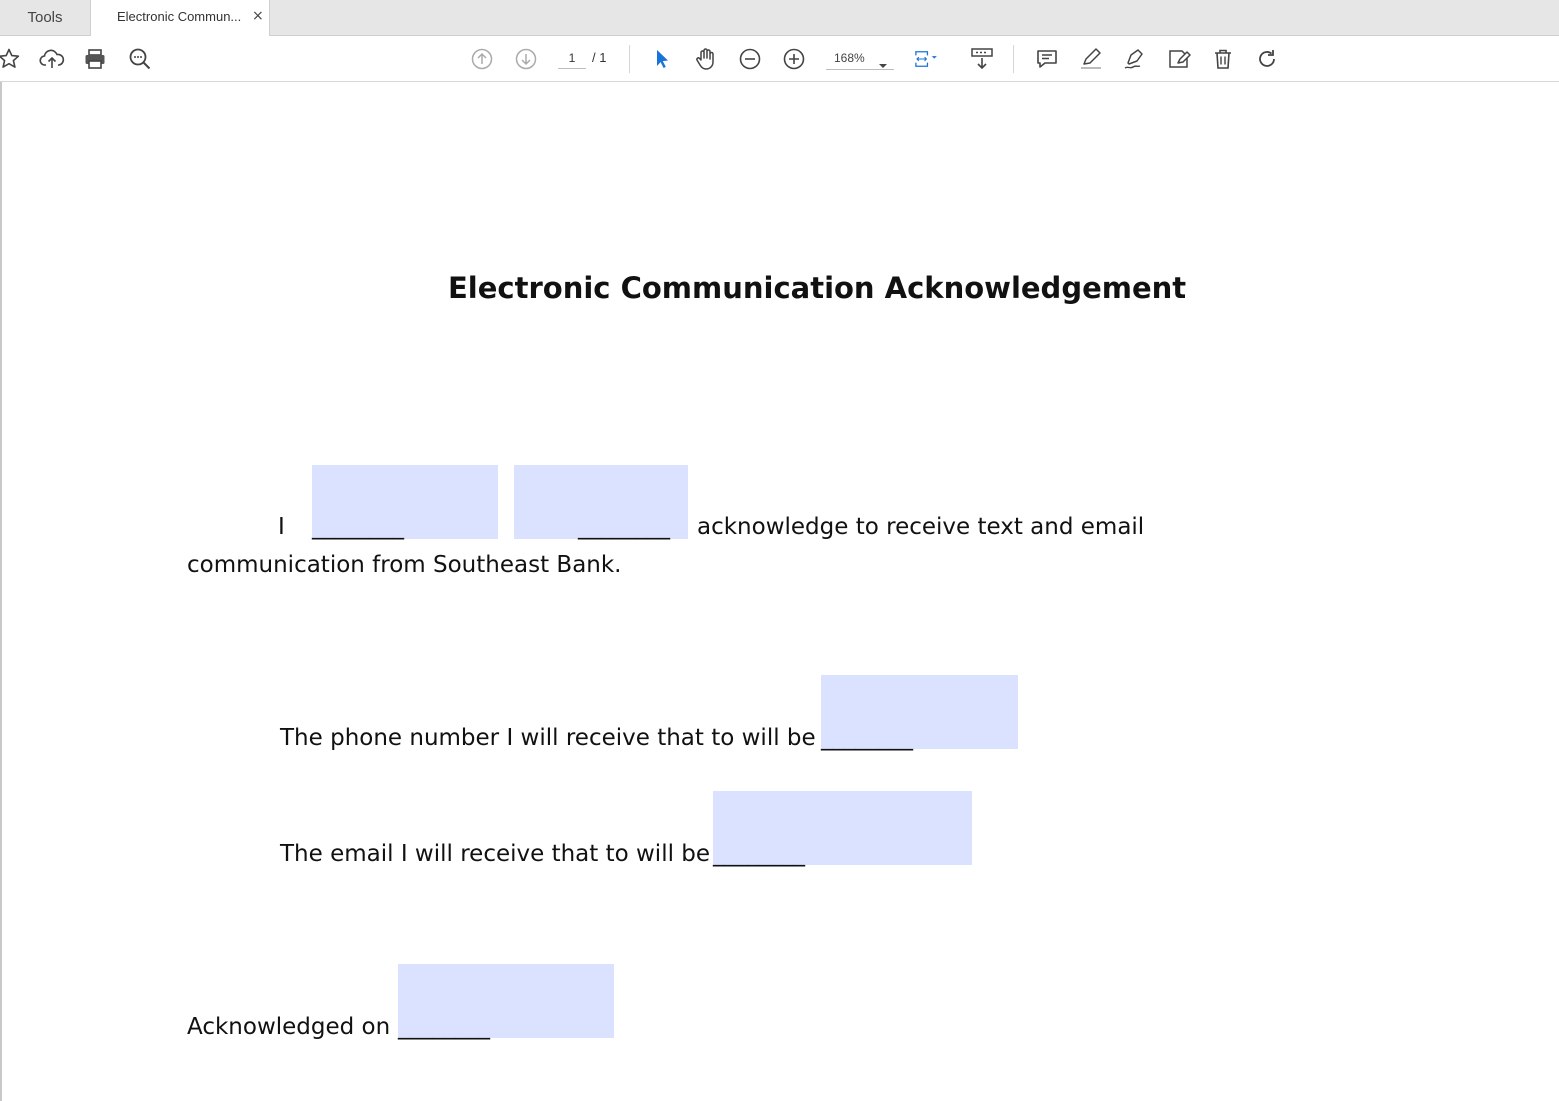 The width and height of the screenshot is (1559, 1101). What do you see at coordinates (1223, 59) in the screenshot?
I see `delete-icon` at bounding box center [1223, 59].